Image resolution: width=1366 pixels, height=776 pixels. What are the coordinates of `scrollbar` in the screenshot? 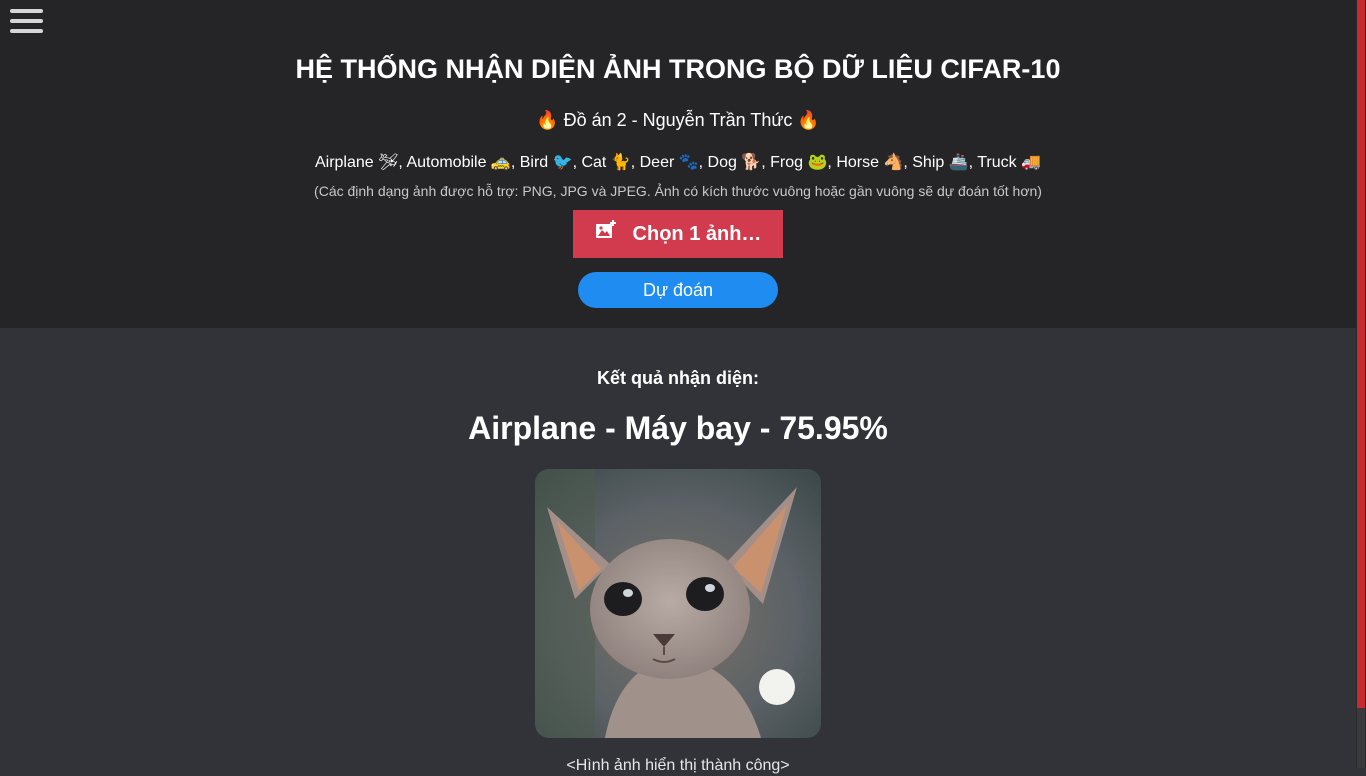 It's located at (1361, 384).